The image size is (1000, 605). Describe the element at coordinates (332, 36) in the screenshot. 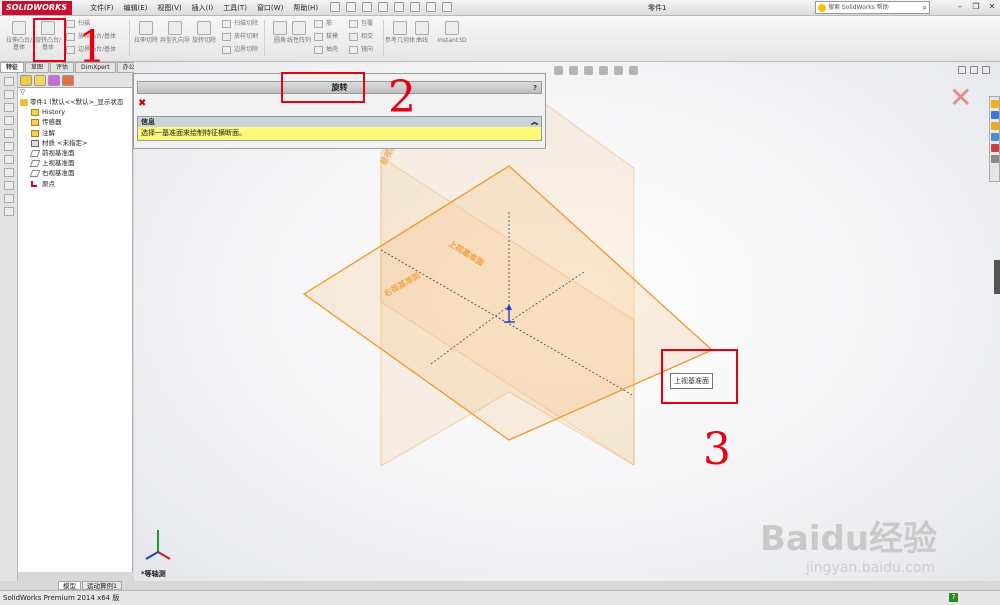

I see `draft-label: 拔模` at that location.